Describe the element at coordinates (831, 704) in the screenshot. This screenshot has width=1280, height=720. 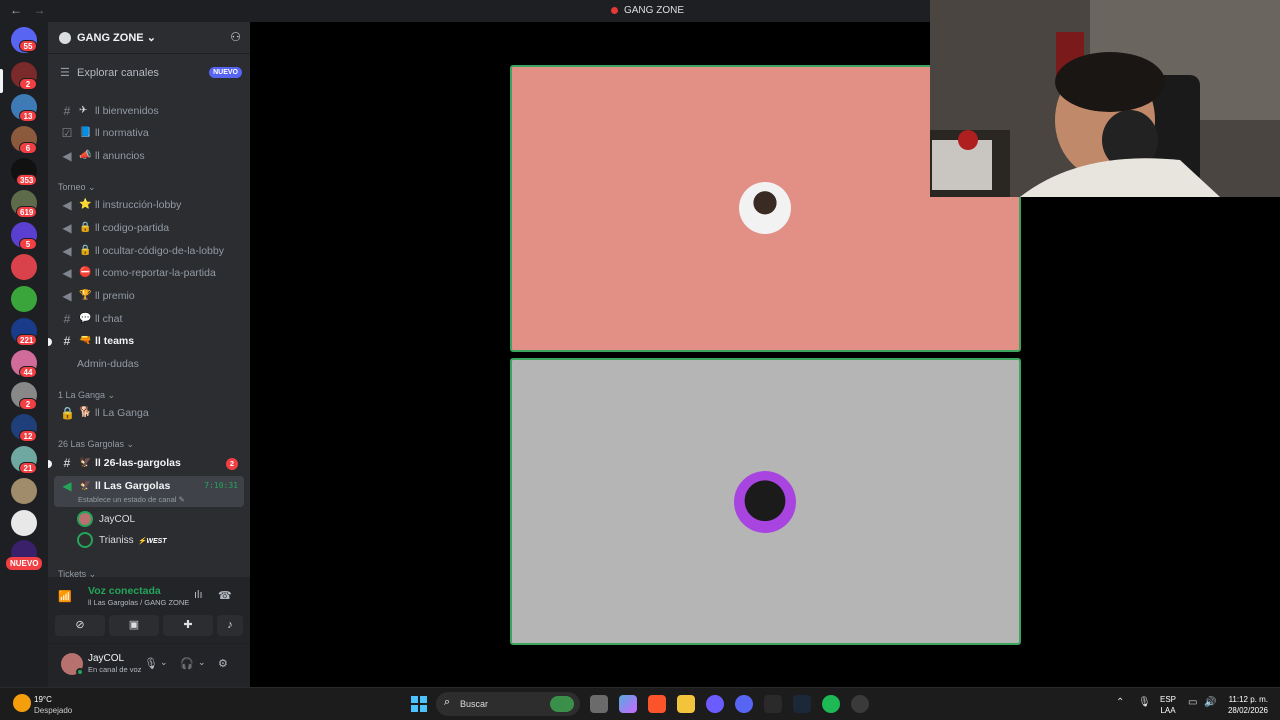
I see `spotify-icon` at that location.